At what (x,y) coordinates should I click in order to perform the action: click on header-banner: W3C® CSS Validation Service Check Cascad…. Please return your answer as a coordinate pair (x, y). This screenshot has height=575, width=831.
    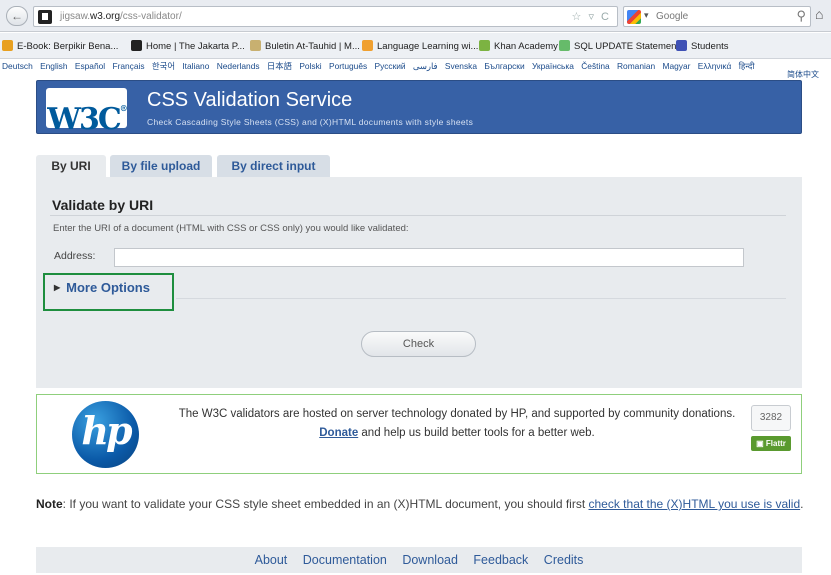
    Looking at the image, I should click on (419, 108).